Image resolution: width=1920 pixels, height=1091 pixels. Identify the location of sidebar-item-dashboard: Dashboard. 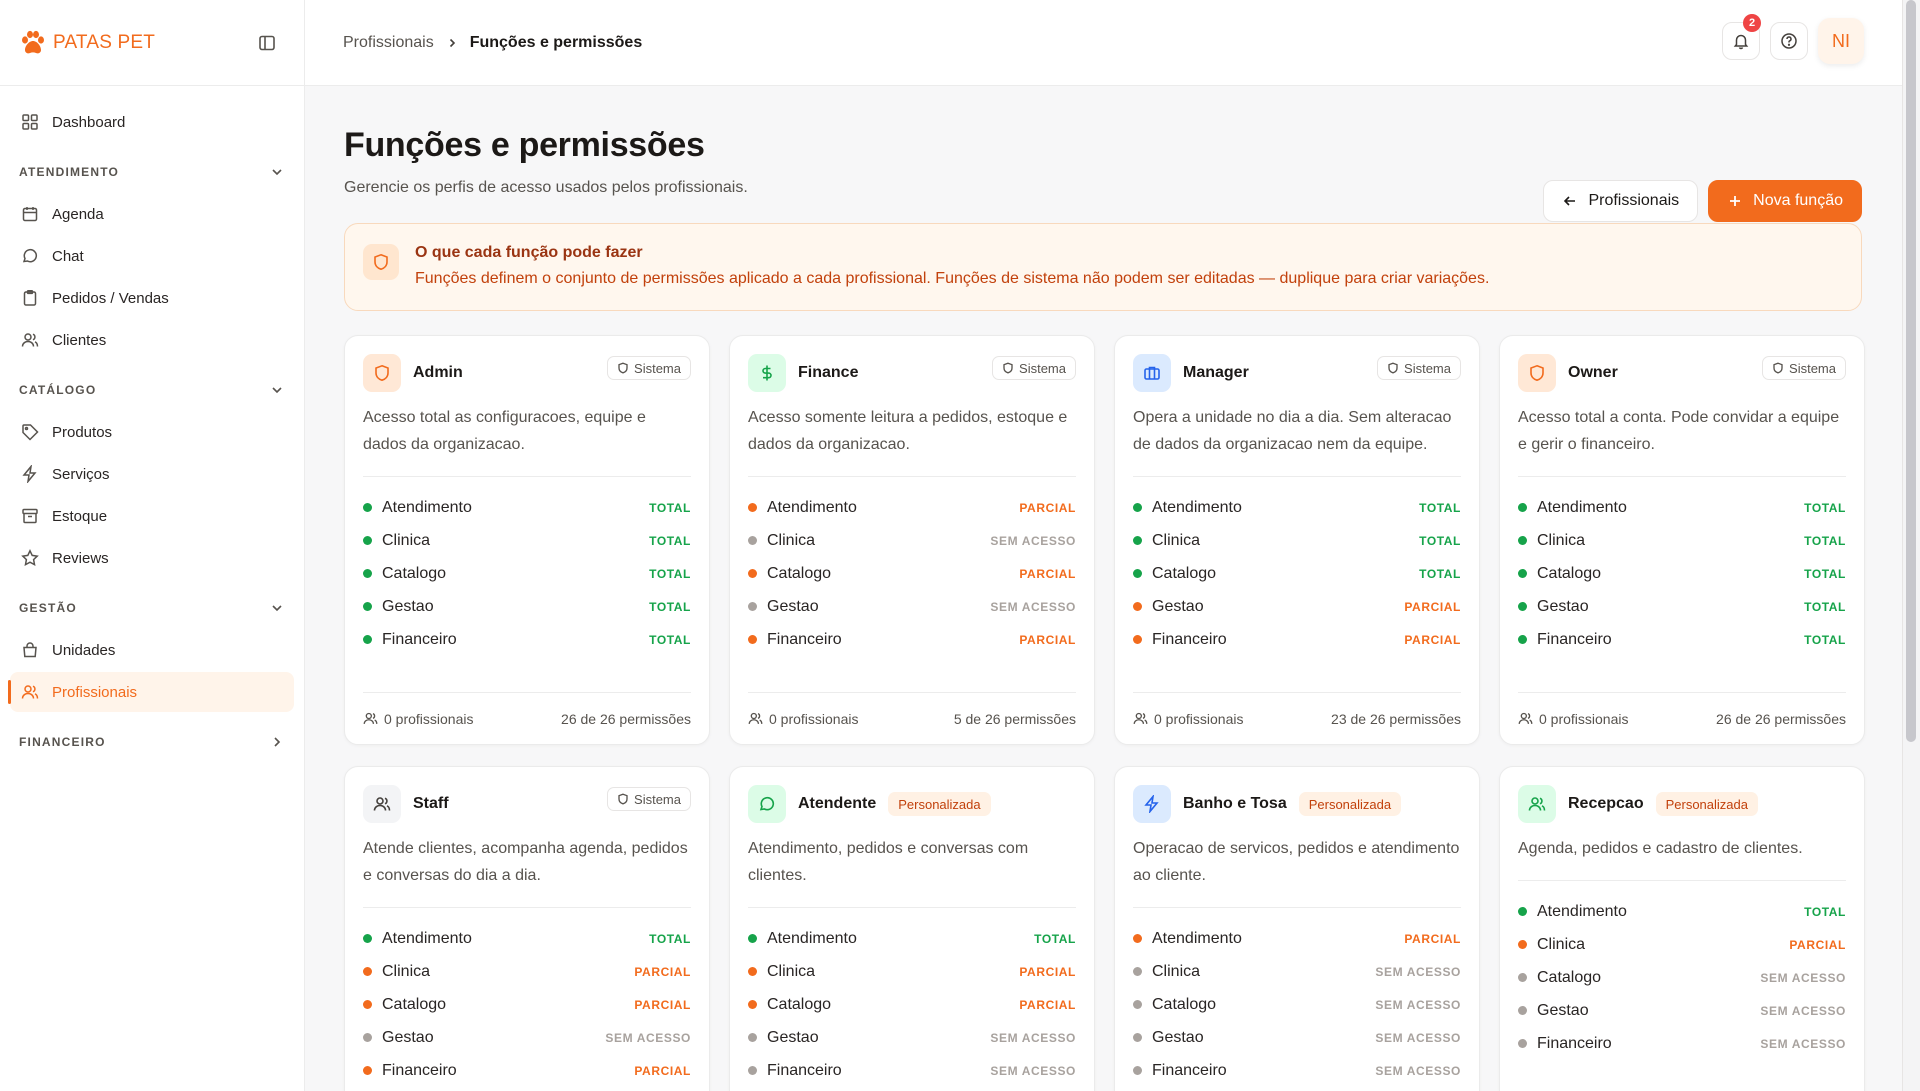
(152, 122).